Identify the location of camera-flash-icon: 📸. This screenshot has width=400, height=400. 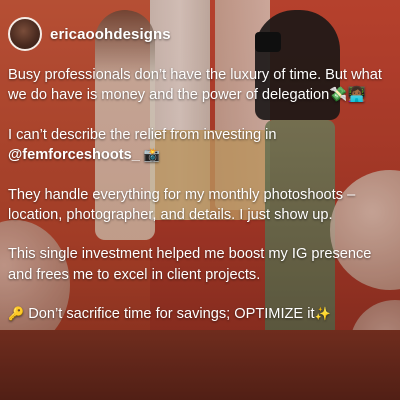
(152, 155).